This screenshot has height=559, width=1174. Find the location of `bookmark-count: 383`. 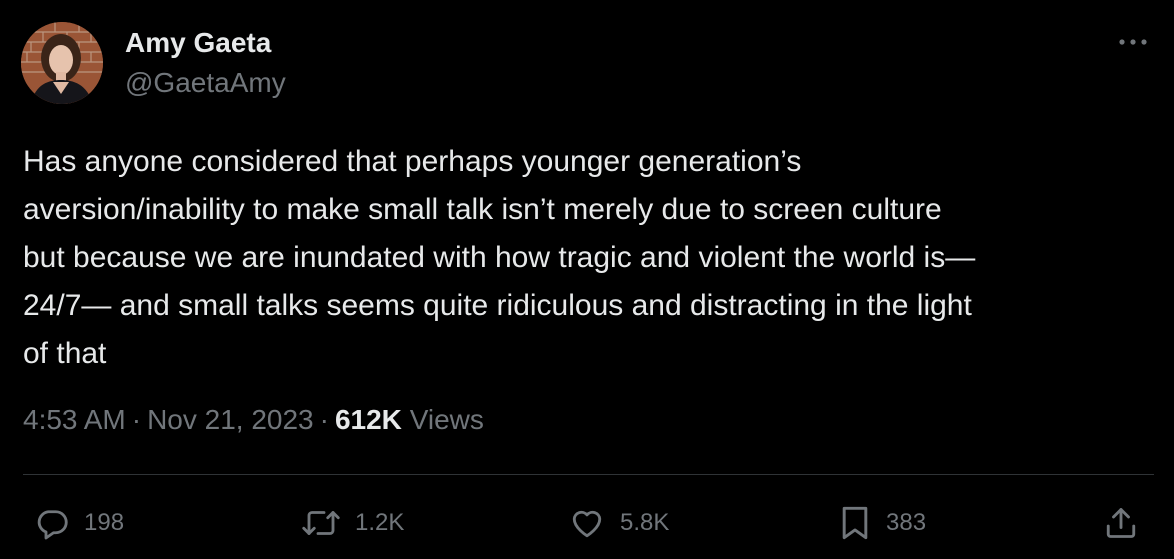

bookmark-count: 383 is located at coordinates (906, 522).